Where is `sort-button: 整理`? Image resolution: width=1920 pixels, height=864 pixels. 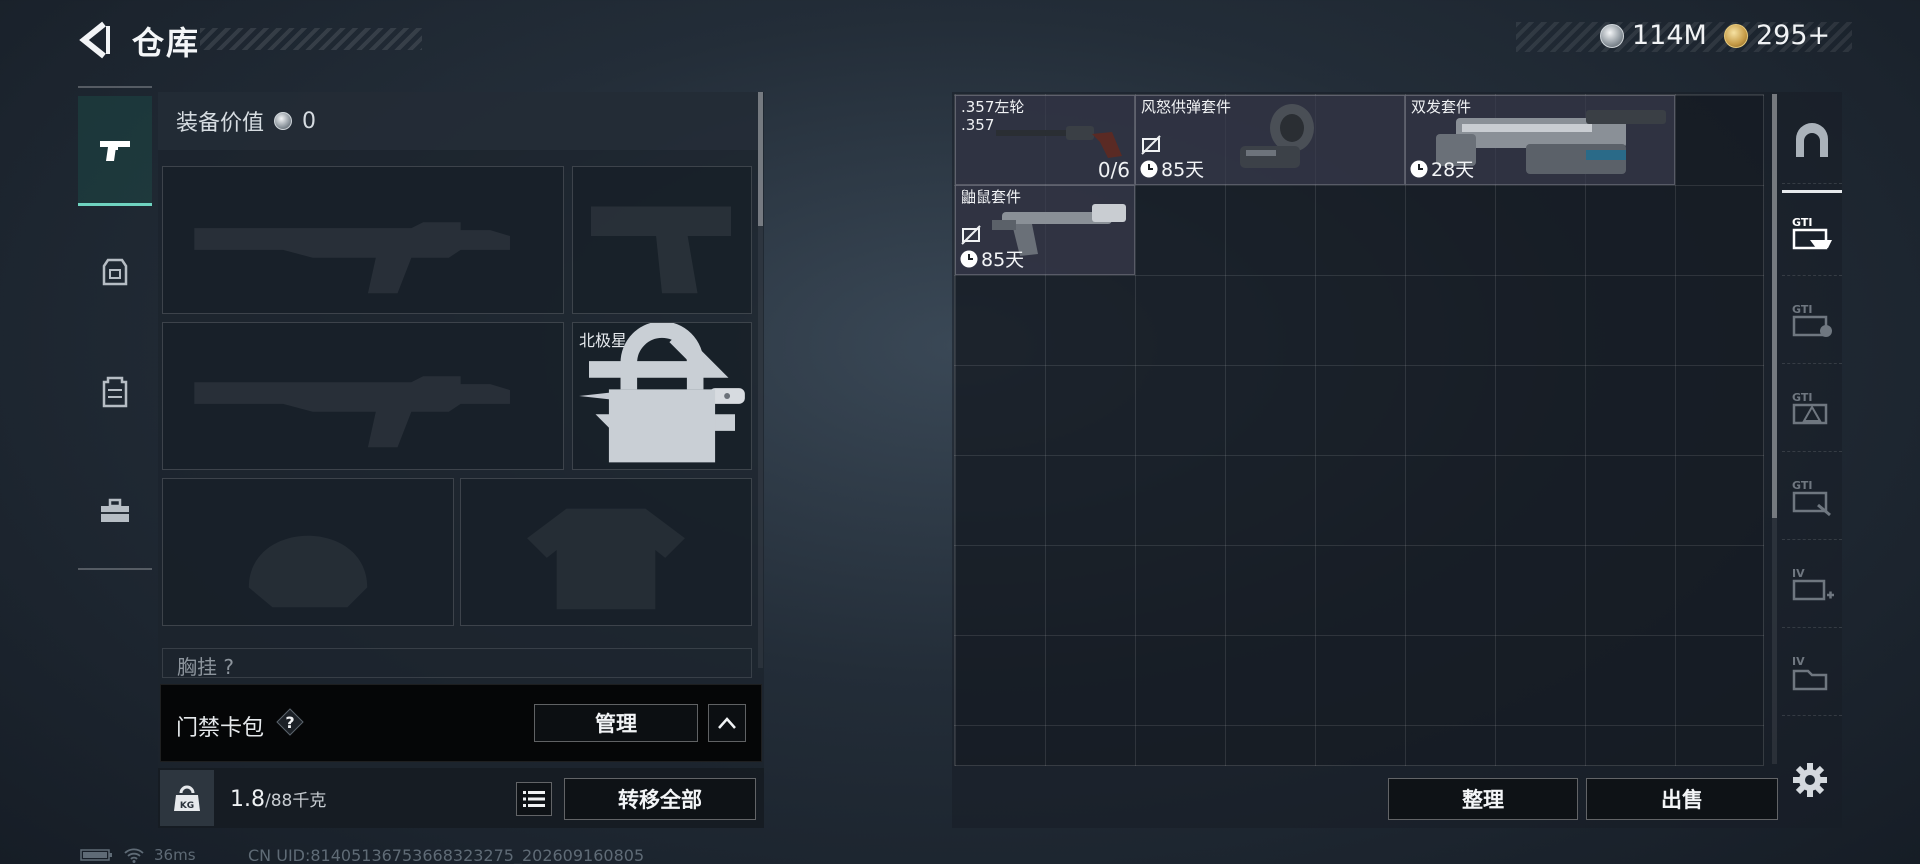
sort-button: 整理 is located at coordinates (1483, 799).